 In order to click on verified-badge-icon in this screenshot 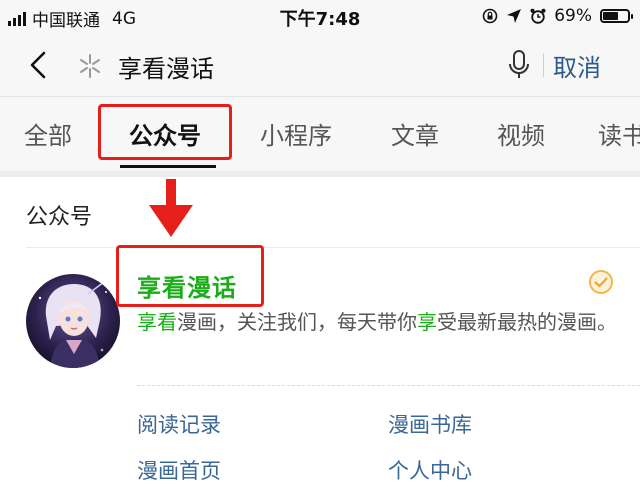, I will do `click(601, 282)`.